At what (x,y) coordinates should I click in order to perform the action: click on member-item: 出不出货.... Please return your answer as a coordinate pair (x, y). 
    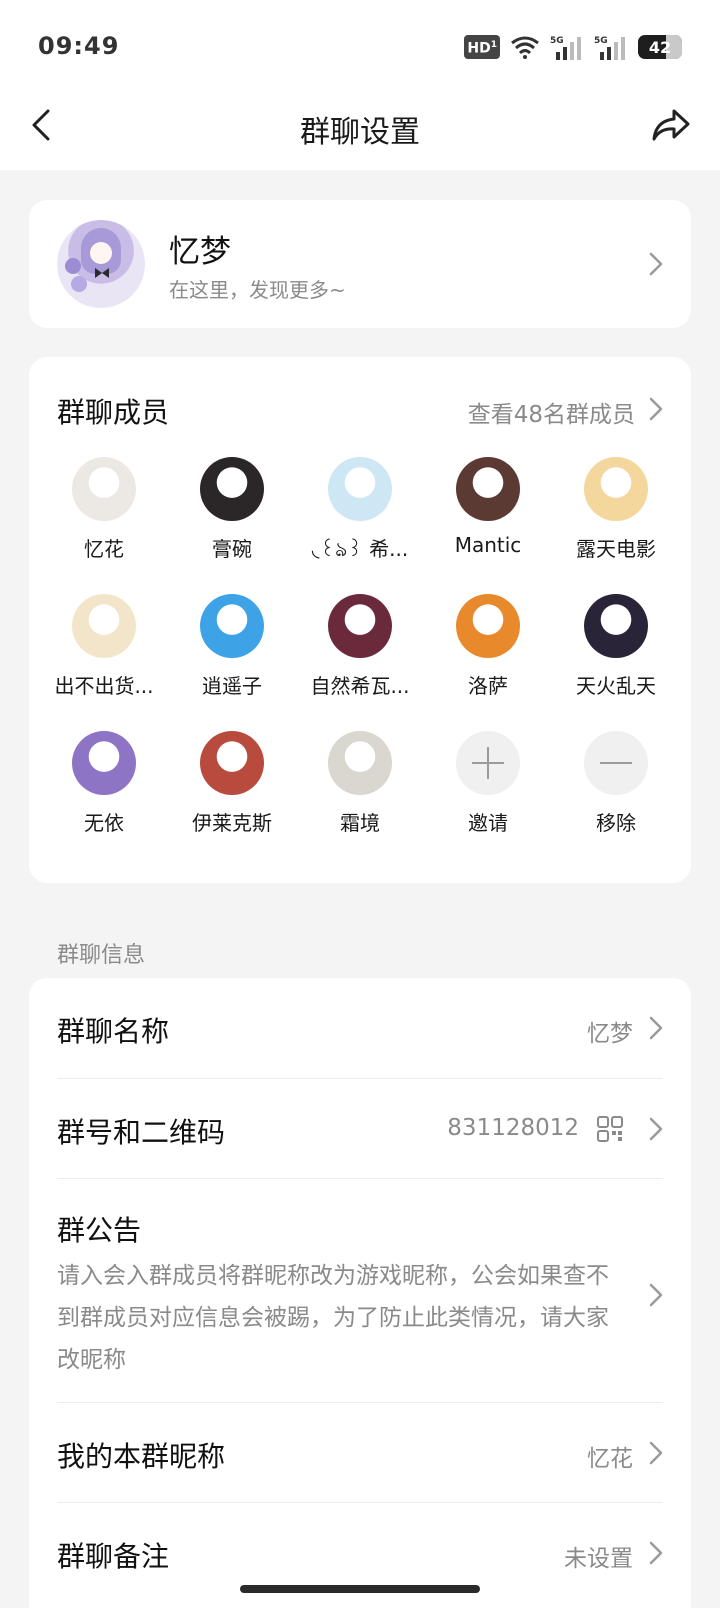
    Looking at the image, I should click on (104, 646).